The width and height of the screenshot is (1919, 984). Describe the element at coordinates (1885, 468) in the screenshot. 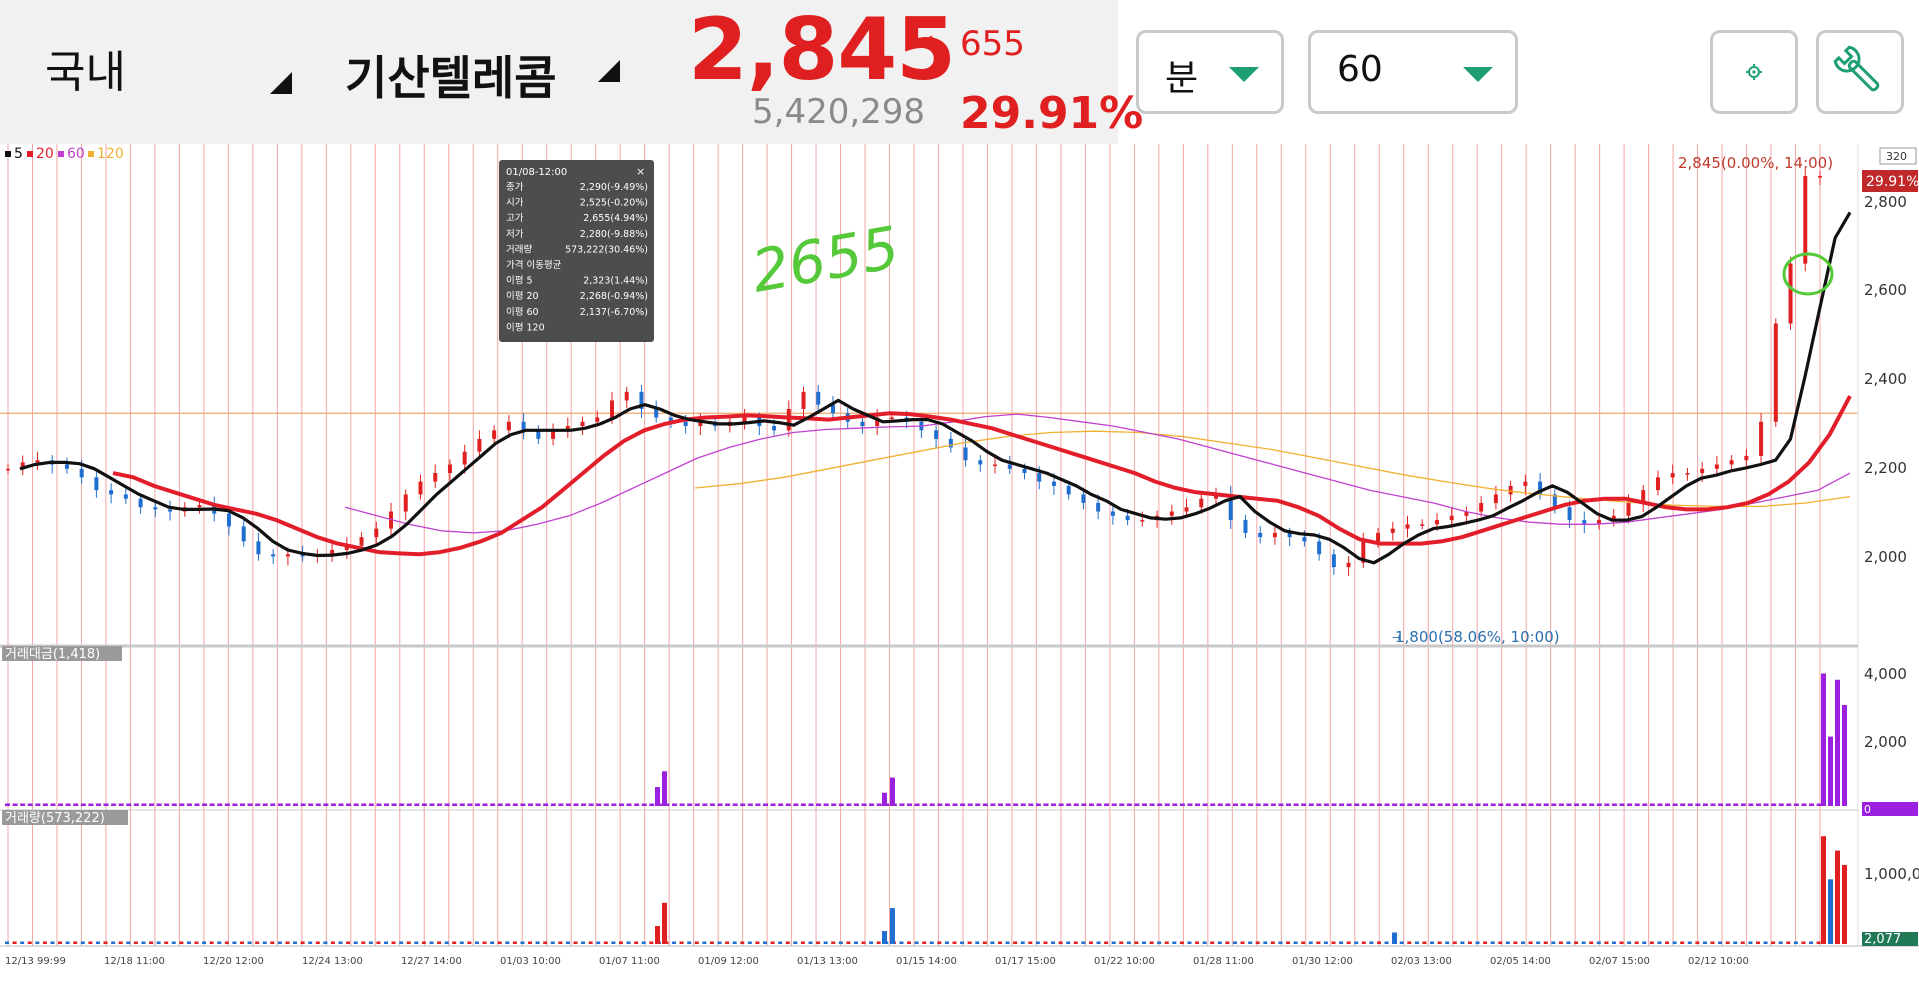

I see `y-tick-label: 2,200` at that location.